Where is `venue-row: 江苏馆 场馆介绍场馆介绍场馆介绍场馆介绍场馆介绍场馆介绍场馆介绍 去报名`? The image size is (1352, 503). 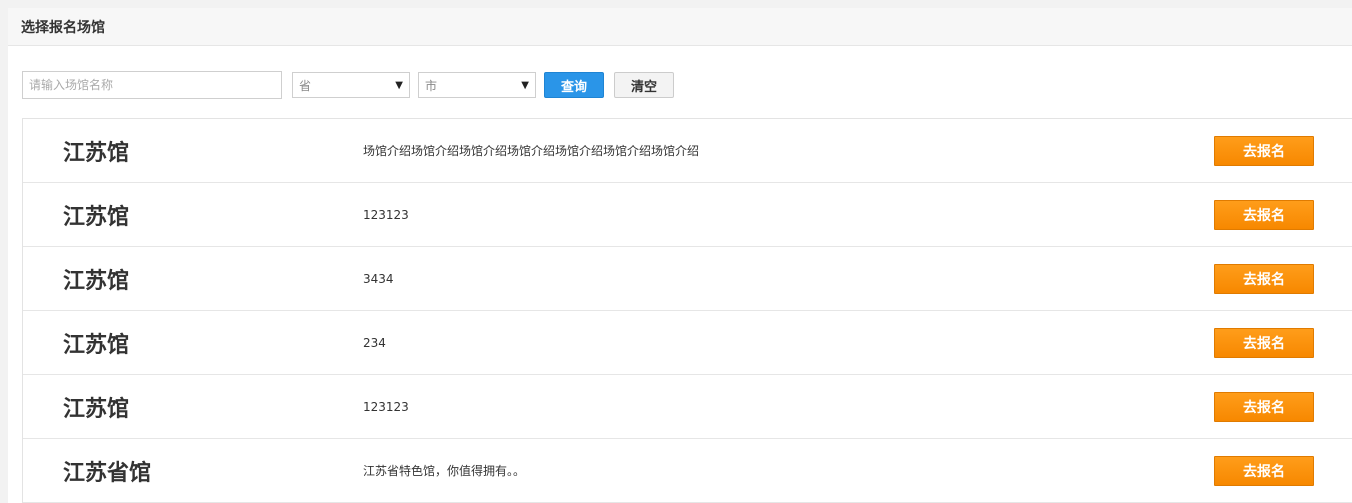 venue-row: 江苏馆 场馆介绍场馆介绍场馆介绍场馆介绍场馆介绍场馆介绍场馆介绍 去报名 is located at coordinates (687, 151).